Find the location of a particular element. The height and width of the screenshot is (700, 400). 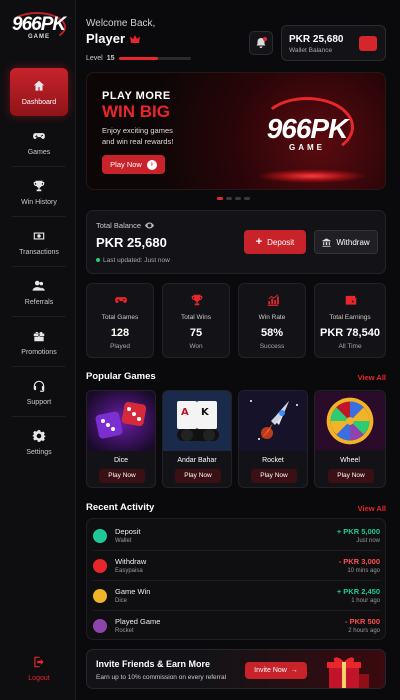

users-icon is located at coordinates (38, 285).